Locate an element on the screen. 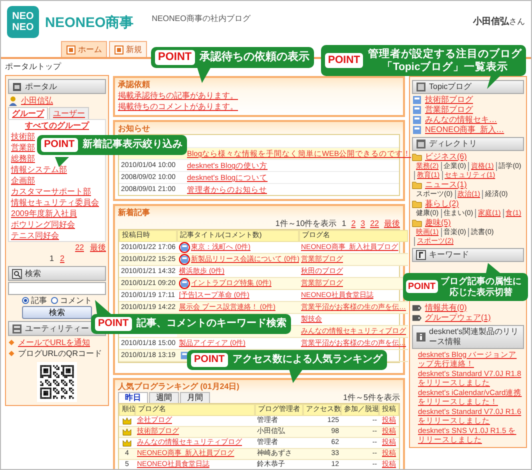  section-title: desknet's関連製品のリリース情報 is located at coordinates (474, 336).